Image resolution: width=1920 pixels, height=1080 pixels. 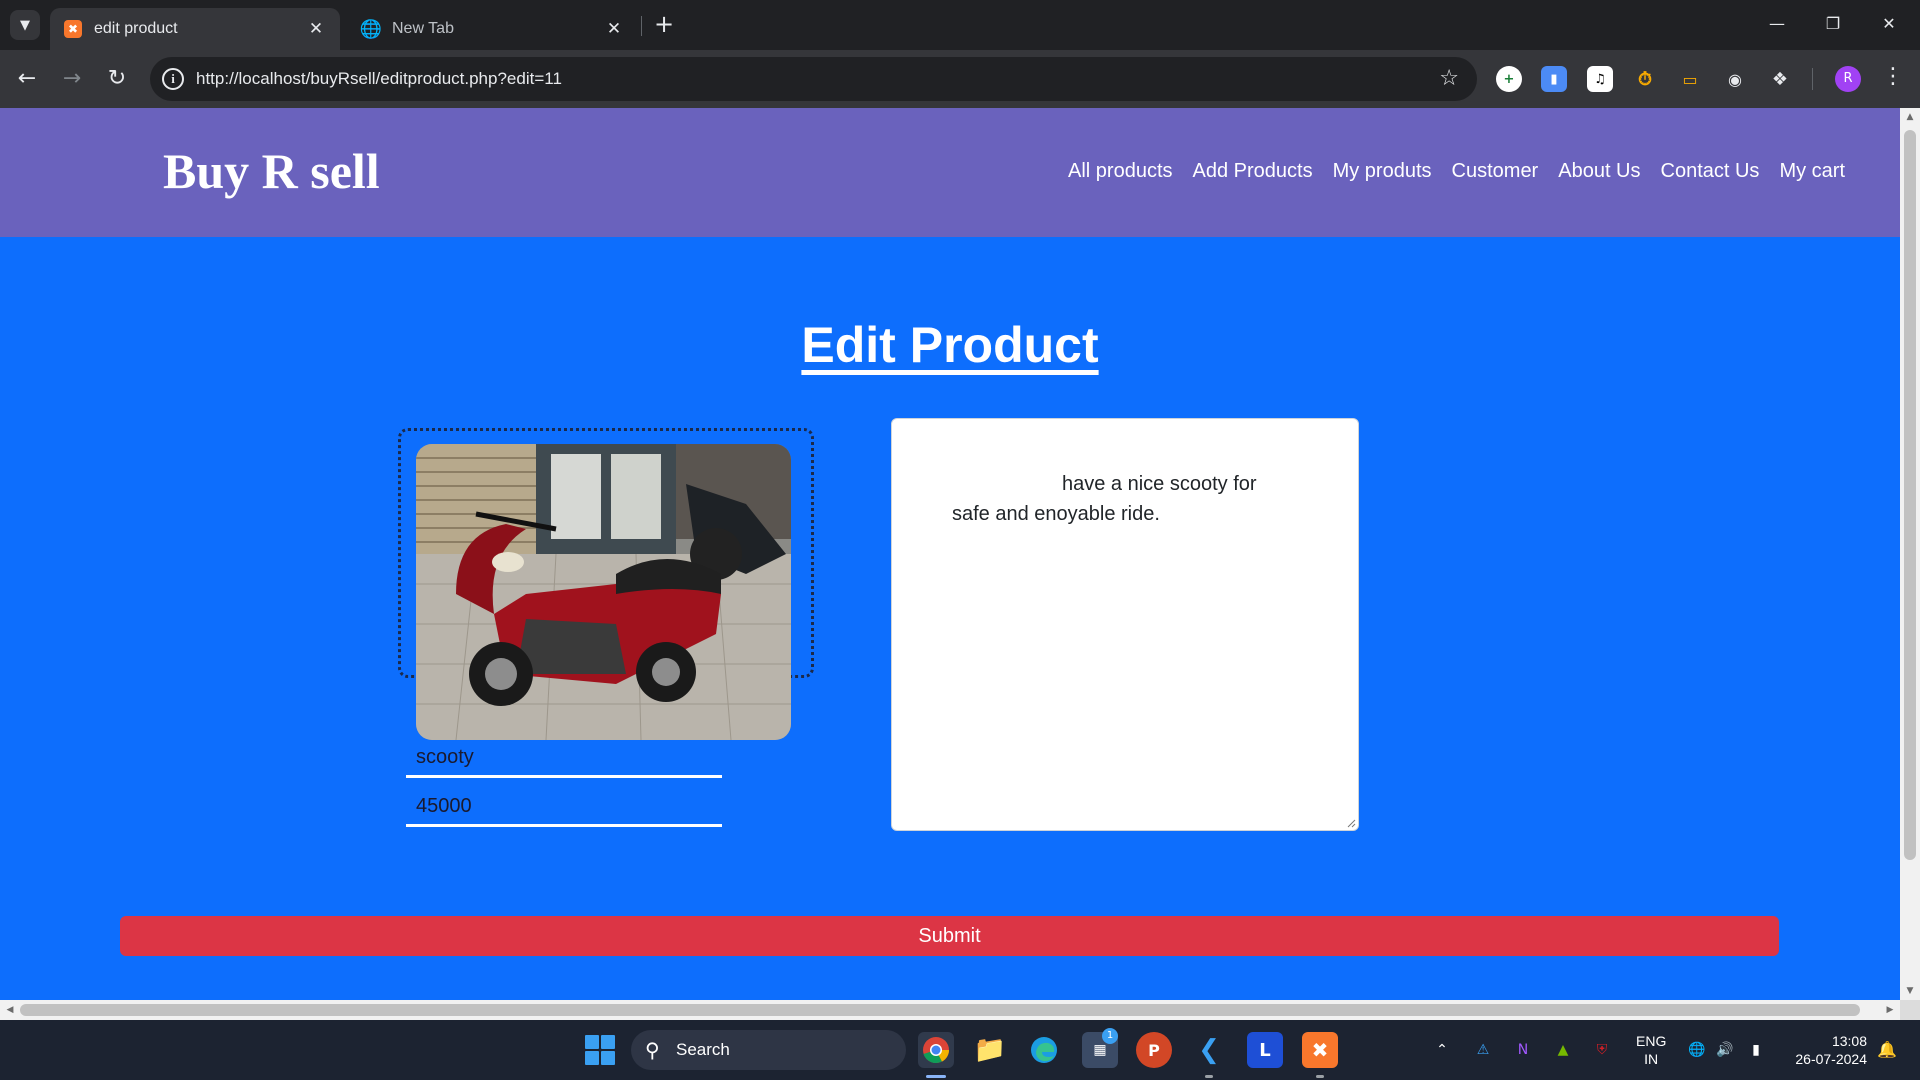 What do you see at coordinates (1265, 1050) in the screenshot?
I see `l-app-taskbar-icon: L` at bounding box center [1265, 1050].